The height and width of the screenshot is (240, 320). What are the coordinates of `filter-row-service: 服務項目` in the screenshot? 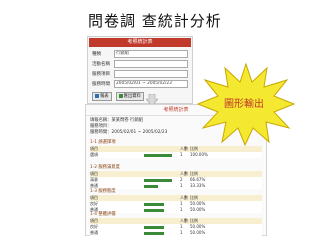 It's located at (140, 74).